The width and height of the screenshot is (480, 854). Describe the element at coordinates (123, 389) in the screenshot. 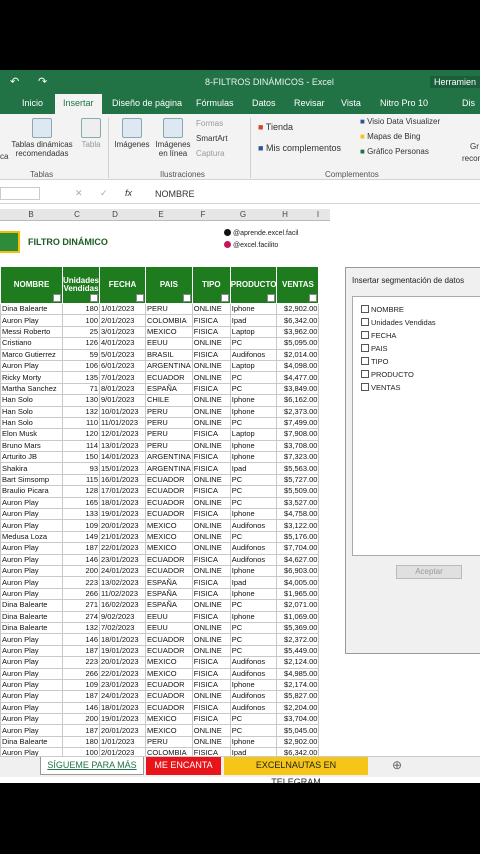

I see `table-cell: 8/01/2023` at that location.